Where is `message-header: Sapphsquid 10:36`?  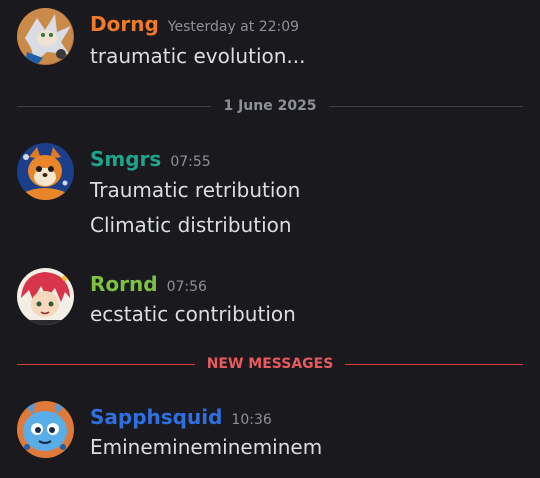 message-header: Sapphsquid 10:36 is located at coordinates (181, 417).